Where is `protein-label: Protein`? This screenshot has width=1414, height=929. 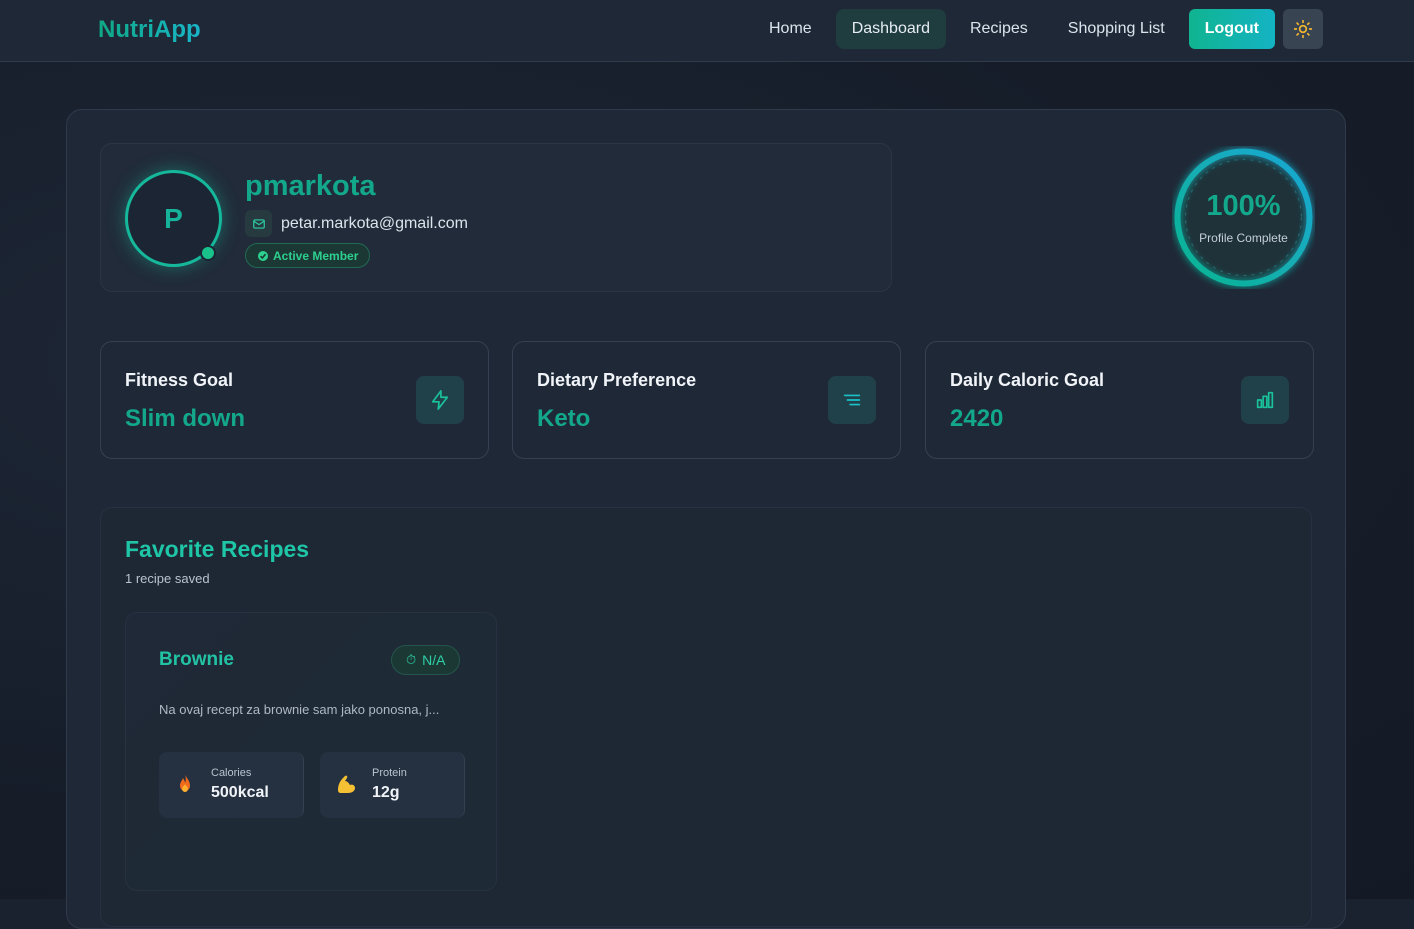 protein-label: Protein is located at coordinates (389, 773).